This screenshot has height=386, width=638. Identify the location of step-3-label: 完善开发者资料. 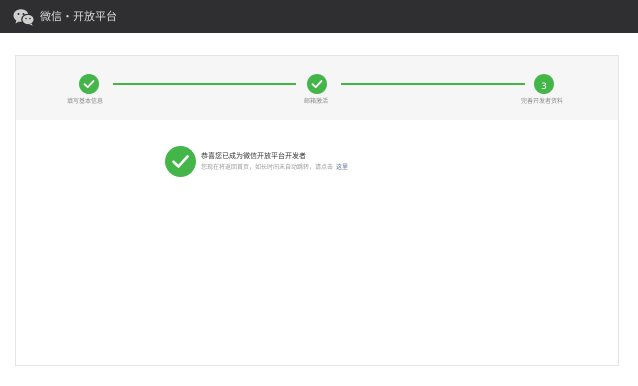
(542, 101).